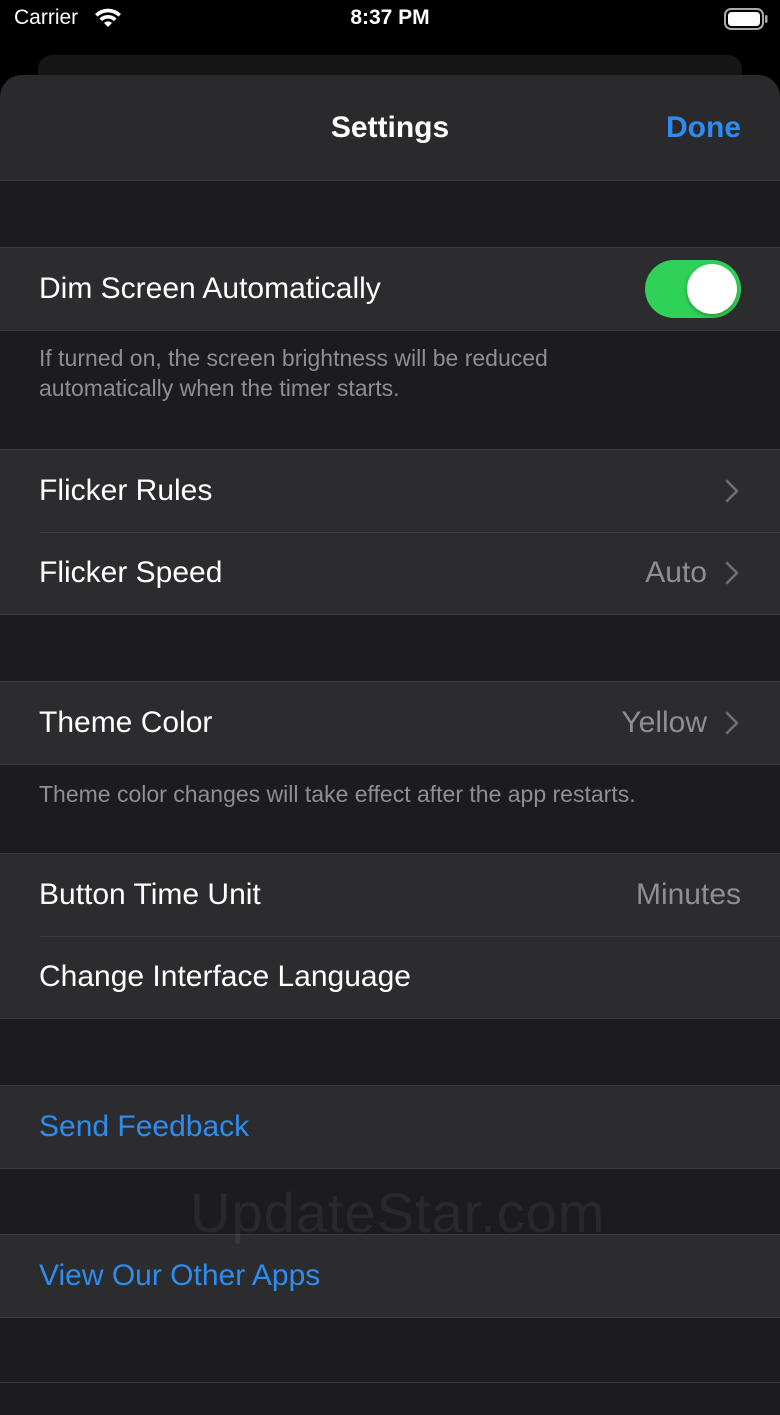 The image size is (780, 1415). What do you see at coordinates (712, 289) in the screenshot?
I see `toggle-knob` at bounding box center [712, 289].